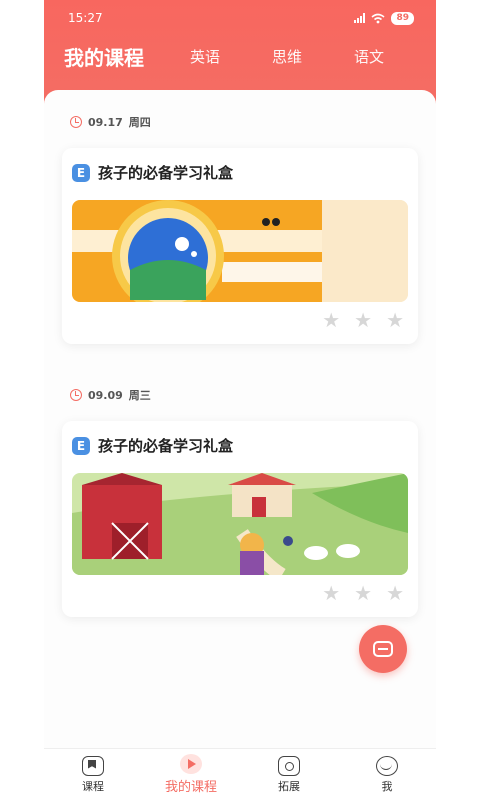  I want to click on tab-thinking: 思维, so click(287, 56).